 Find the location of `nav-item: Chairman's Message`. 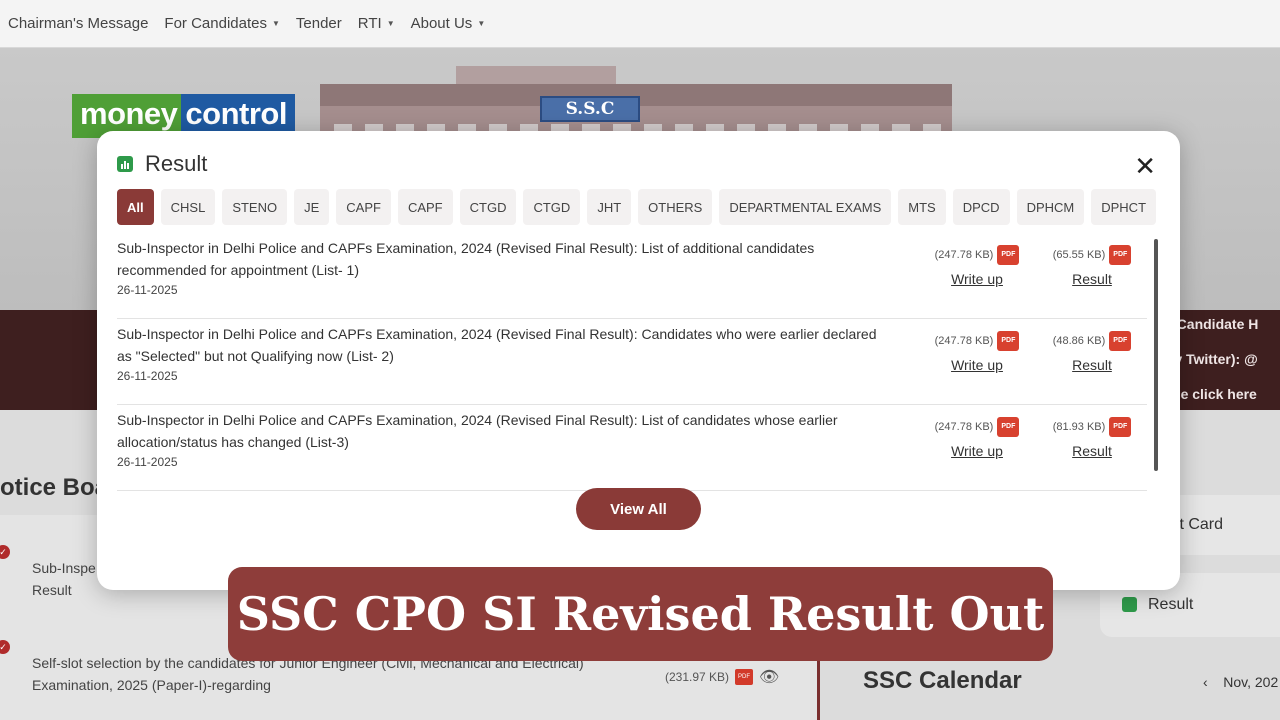

nav-item: Chairman's Message is located at coordinates (78, 23).